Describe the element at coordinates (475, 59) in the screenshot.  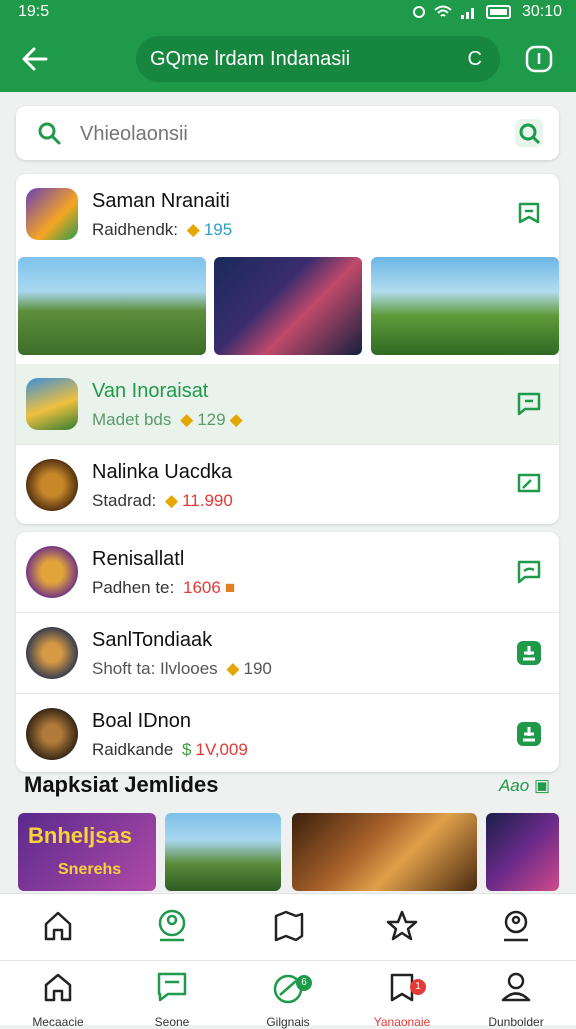
I see `refresh-icon: C` at that location.